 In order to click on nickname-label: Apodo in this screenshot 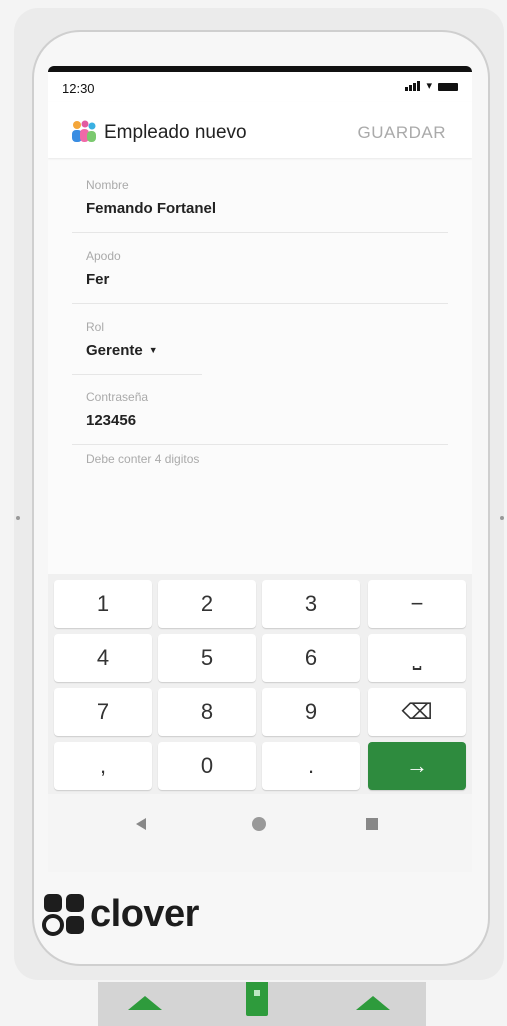, I will do `click(103, 256)`.